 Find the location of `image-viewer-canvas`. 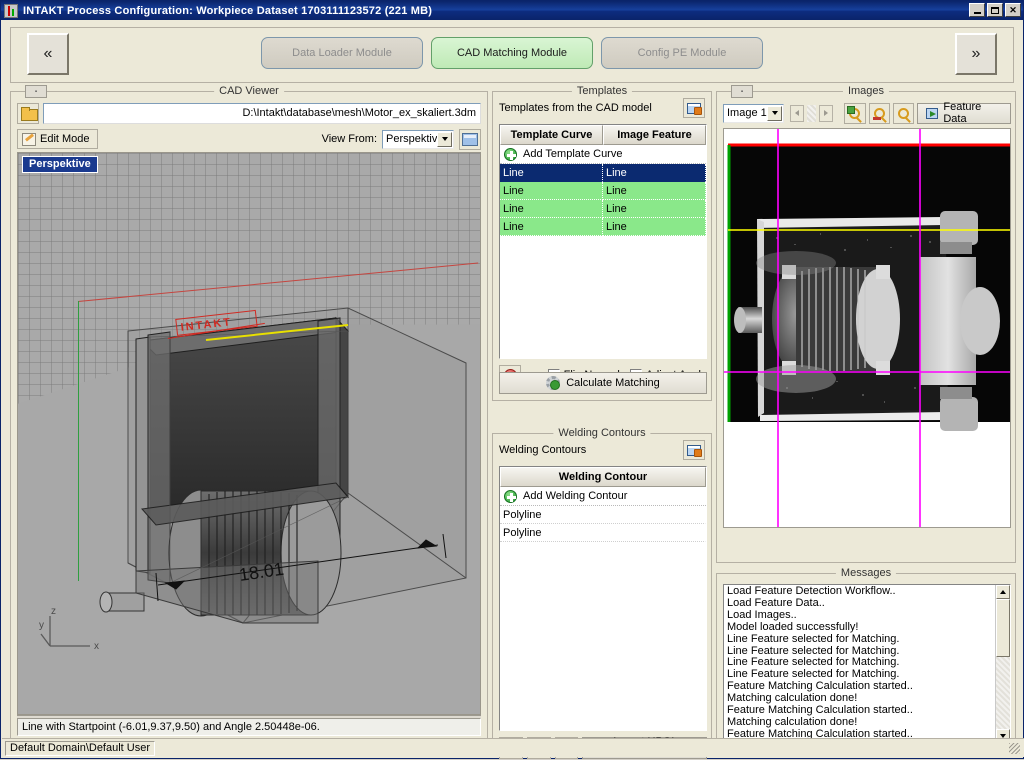

image-viewer-canvas is located at coordinates (867, 328).